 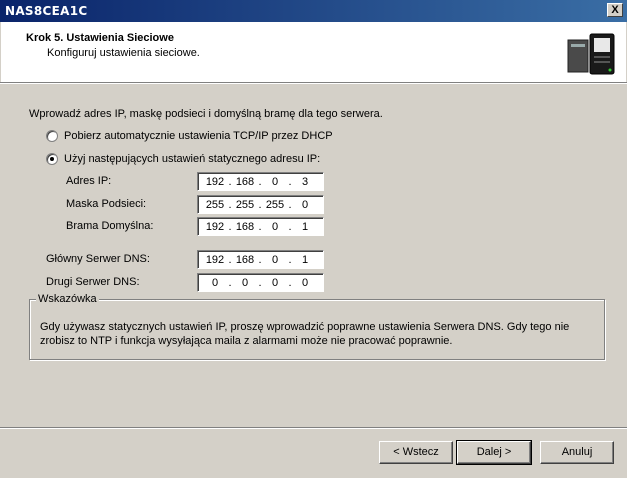 I want to click on title-bar: NAS8CEA1C X, so click(x=313, y=11).